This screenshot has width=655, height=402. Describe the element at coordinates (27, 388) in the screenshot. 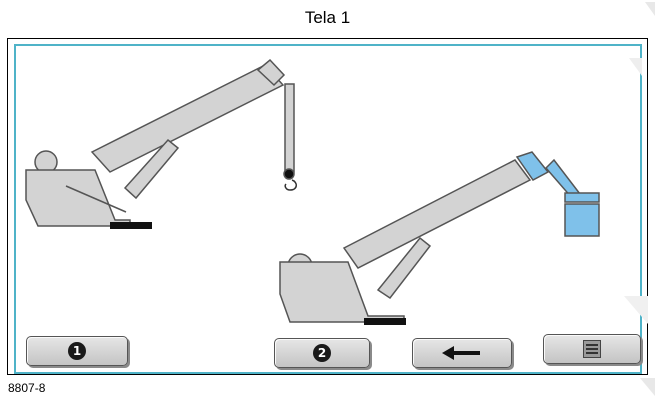

I see `figure-id: 8807-8` at that location.